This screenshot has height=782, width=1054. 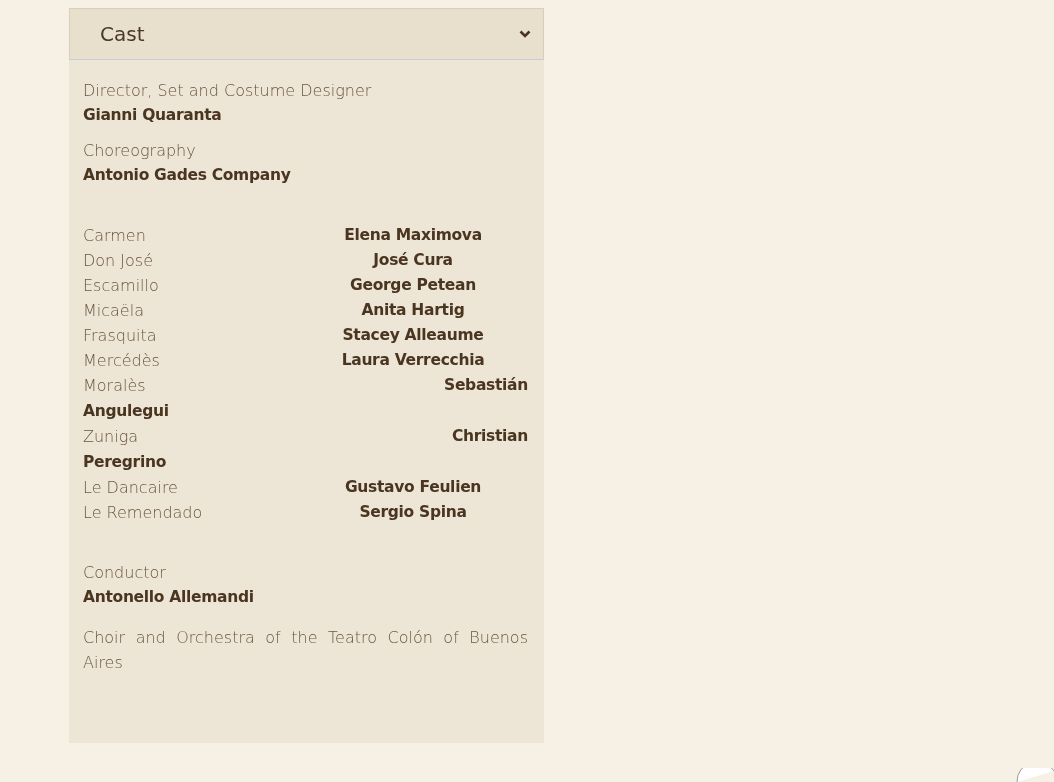 I want to click on cast-actor: George Petean, so click(x=413, y=285).